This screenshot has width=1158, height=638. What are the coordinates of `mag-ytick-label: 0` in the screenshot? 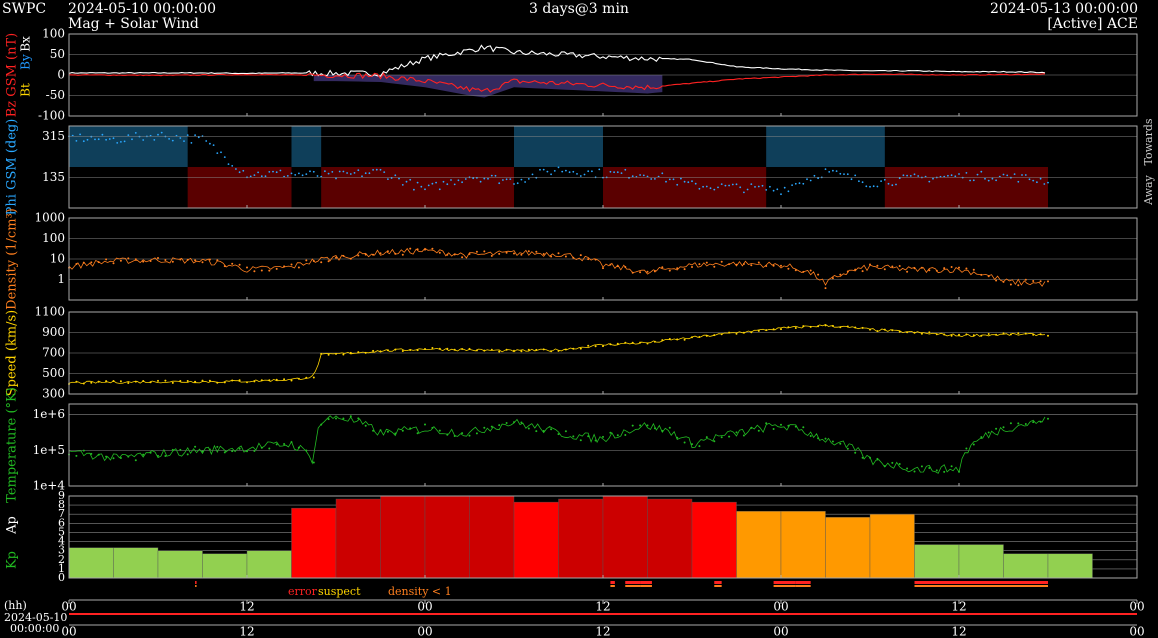 It's located at (61, 75).